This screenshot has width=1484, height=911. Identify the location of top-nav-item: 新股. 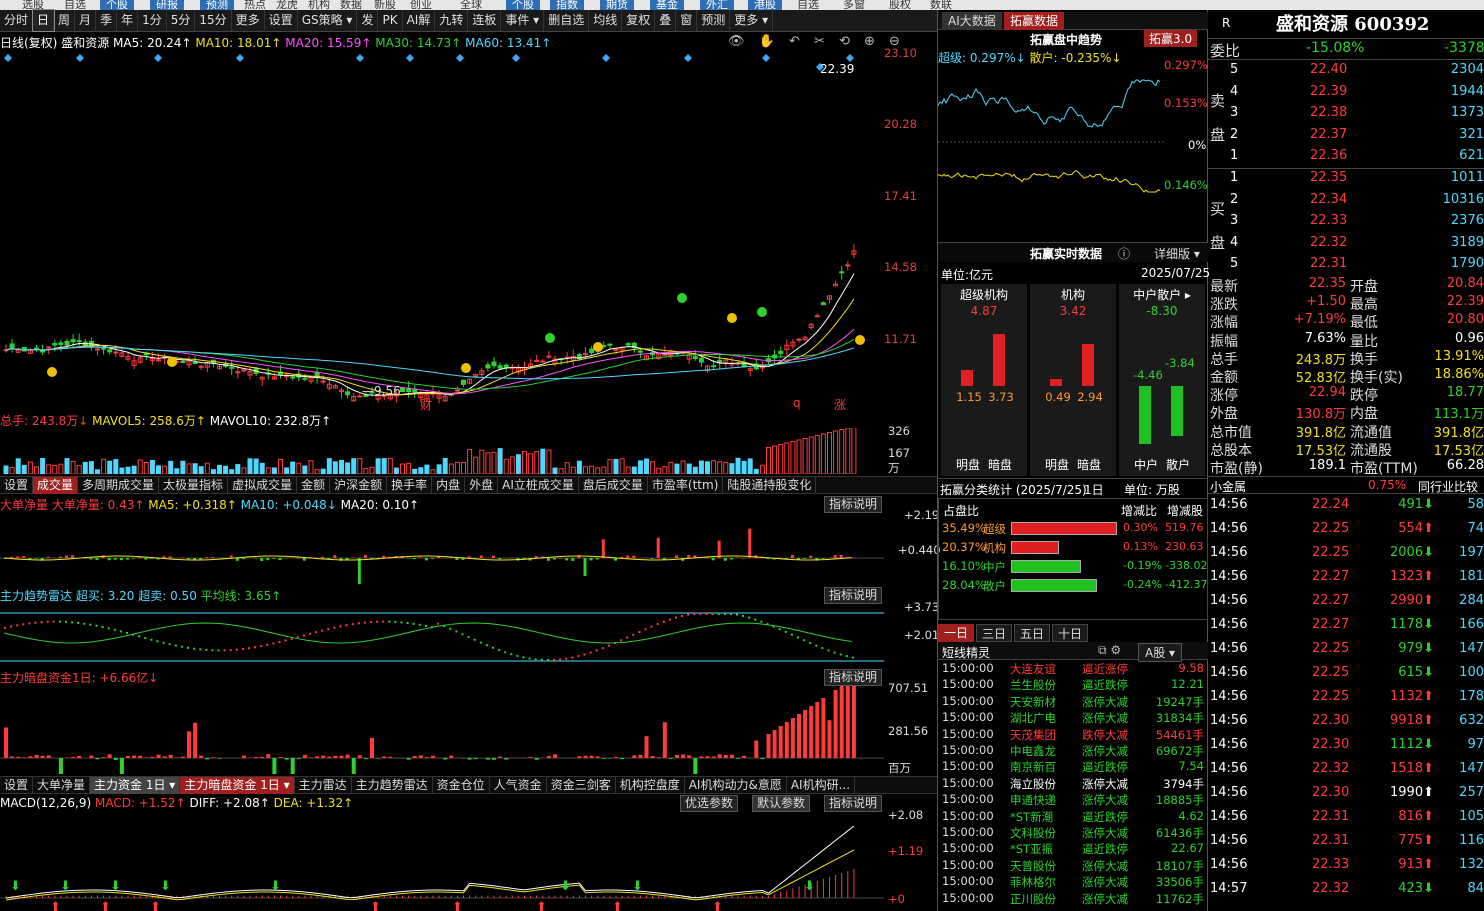
(385, 5).